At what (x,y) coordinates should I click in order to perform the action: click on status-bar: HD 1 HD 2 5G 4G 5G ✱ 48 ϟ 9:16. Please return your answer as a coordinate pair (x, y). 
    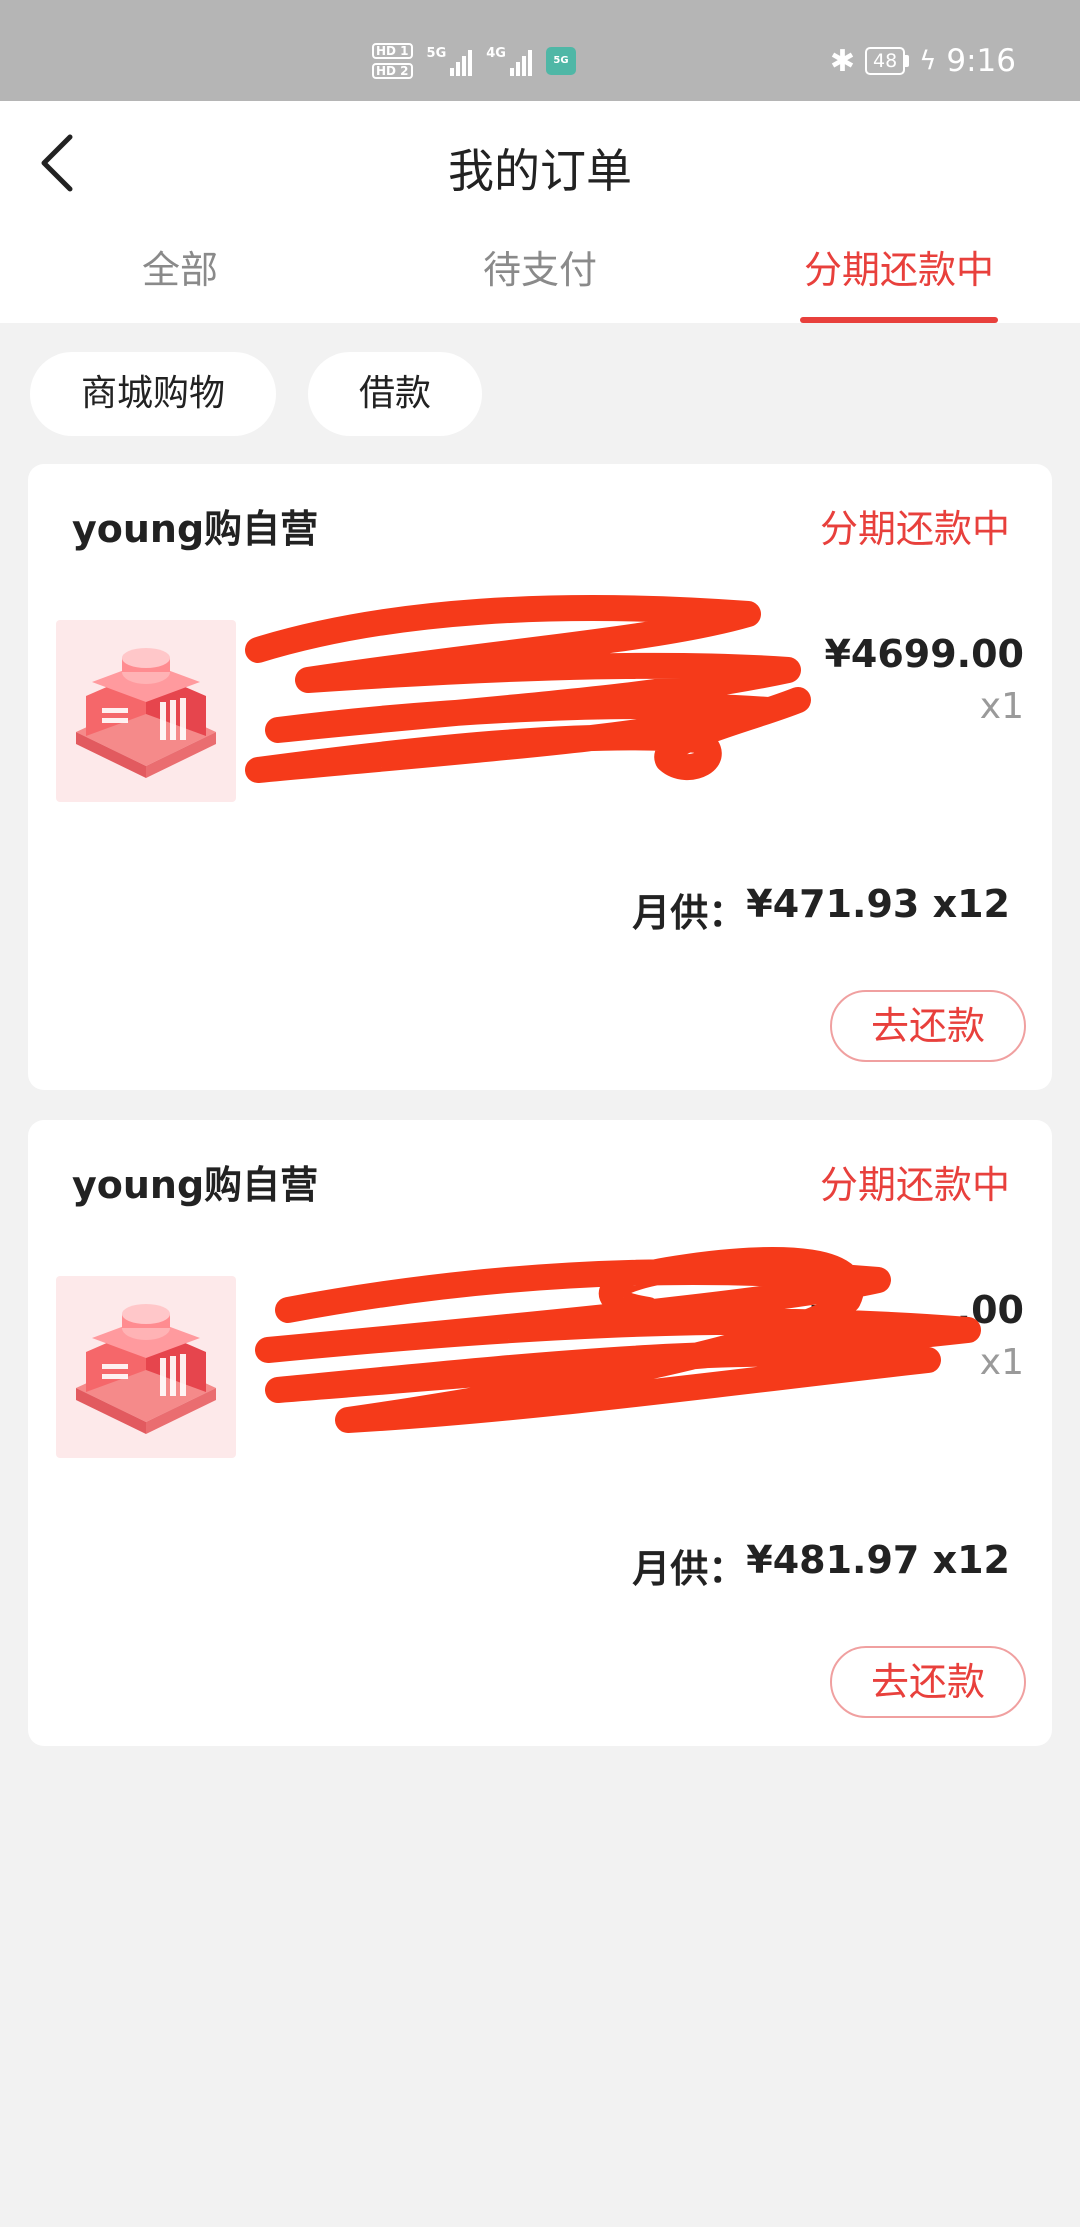
    Looking at the image, I should click on (540, 50).